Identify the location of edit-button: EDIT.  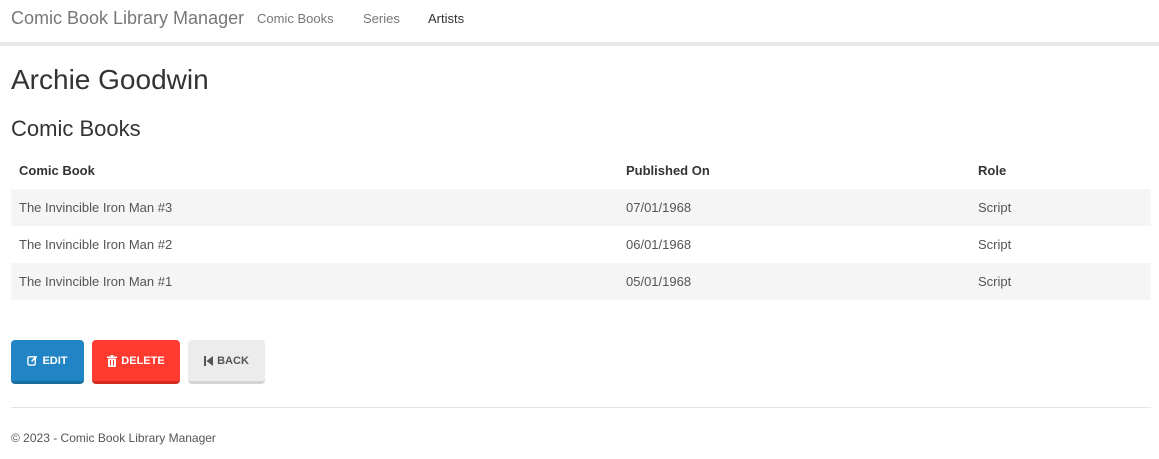
(47, 362).